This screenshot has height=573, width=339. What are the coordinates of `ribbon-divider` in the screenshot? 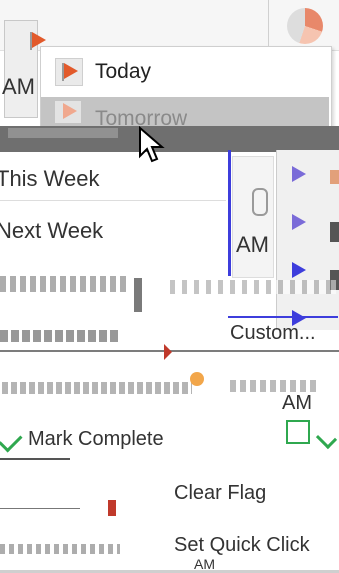 It's located at (268, 24).